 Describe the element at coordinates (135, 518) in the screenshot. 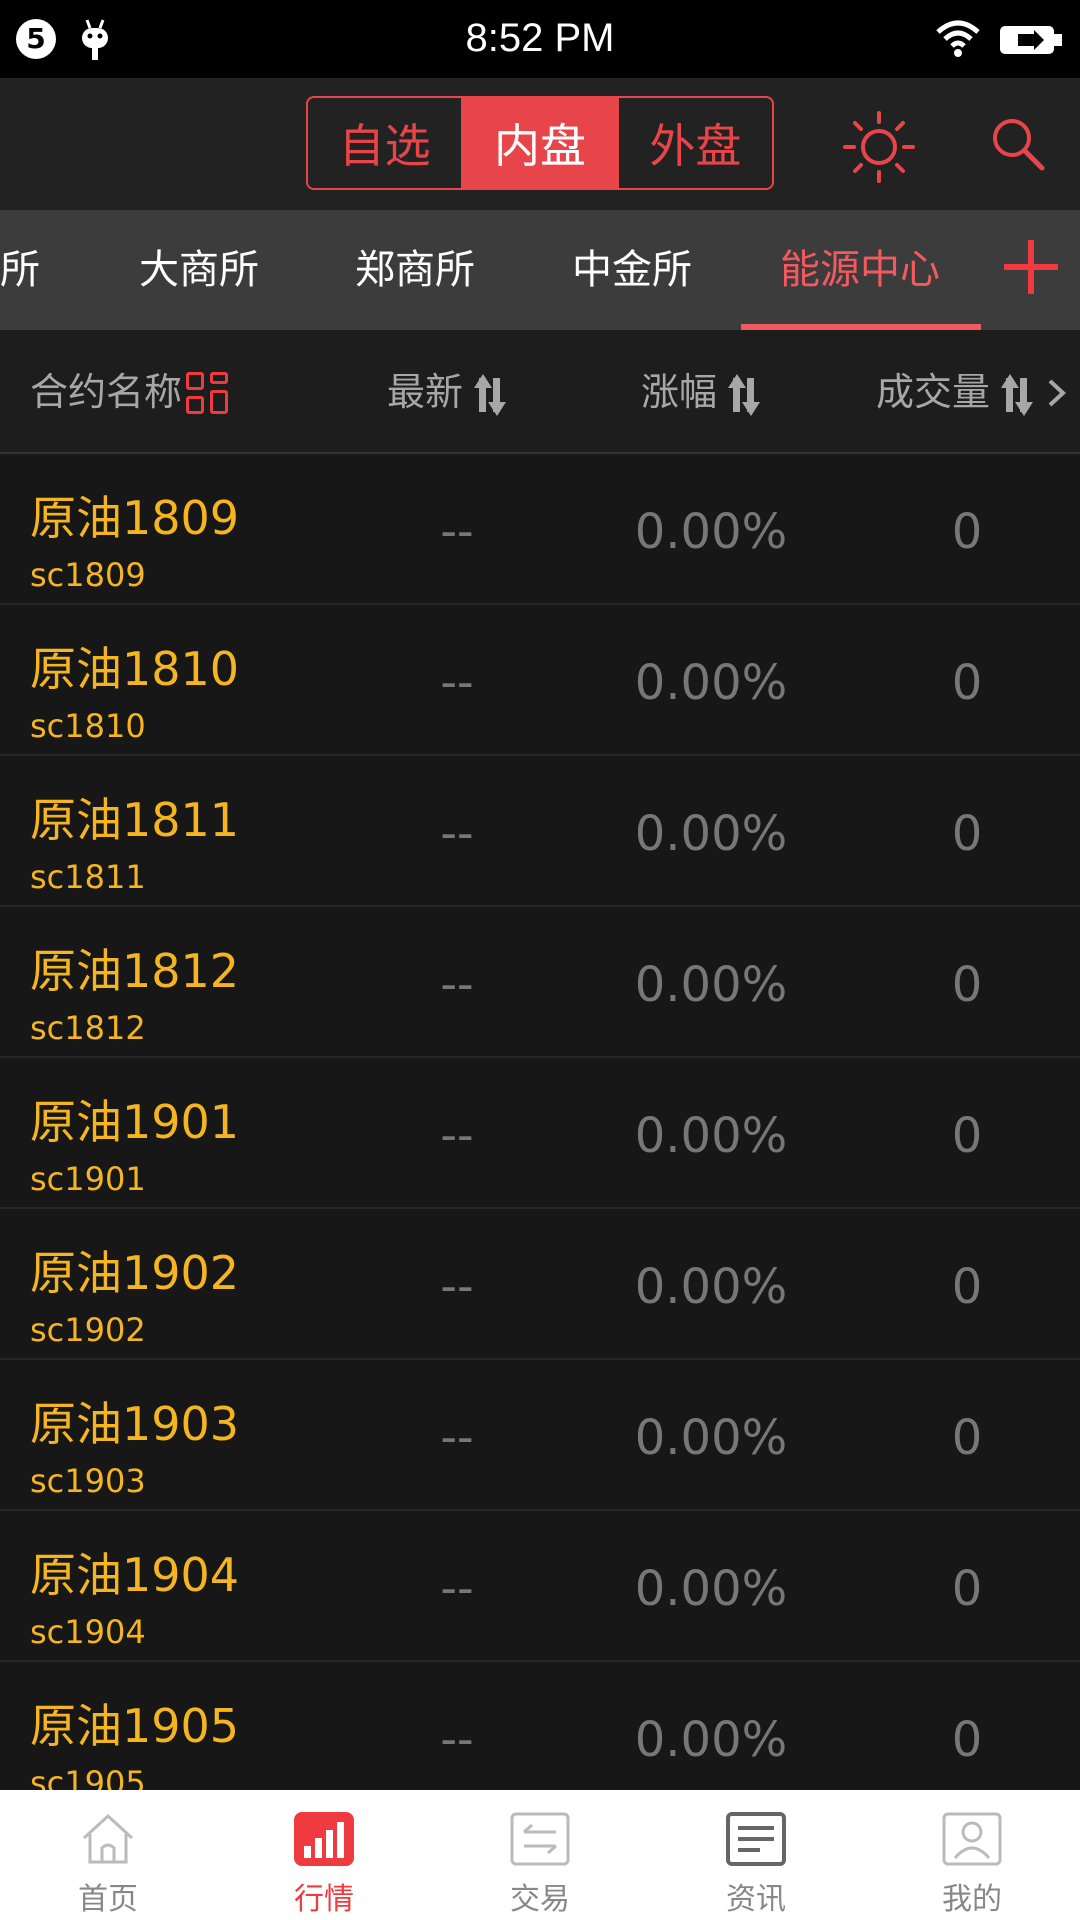

I see `contract-name: 原油1809` at that location.